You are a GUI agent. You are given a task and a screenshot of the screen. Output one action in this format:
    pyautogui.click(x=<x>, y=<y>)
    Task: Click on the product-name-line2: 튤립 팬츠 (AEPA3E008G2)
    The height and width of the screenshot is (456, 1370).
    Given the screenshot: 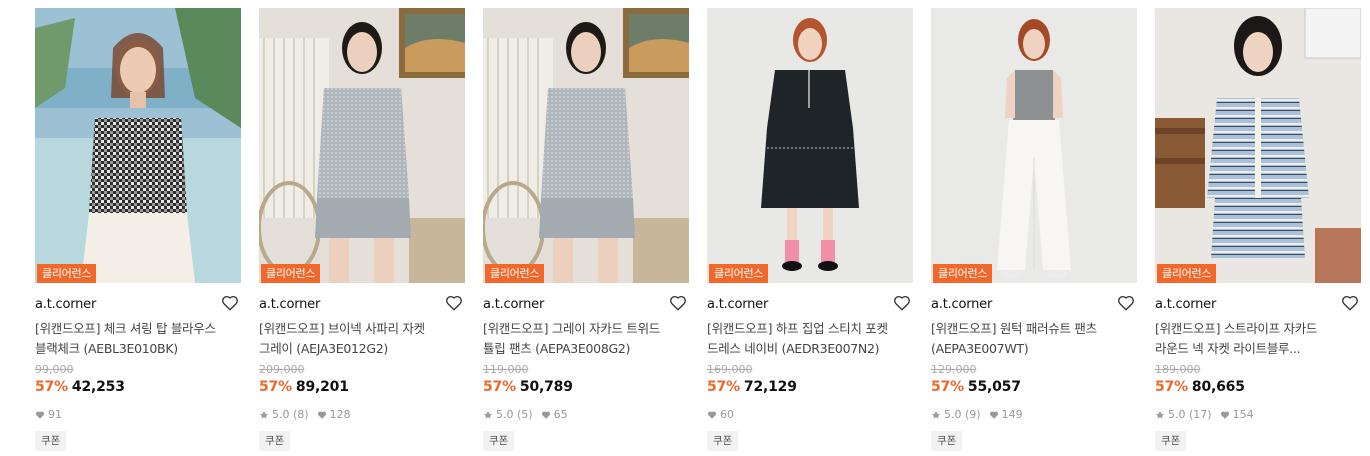 What is the action you would take?
    pyautogui.click(x=557, y=348)
    